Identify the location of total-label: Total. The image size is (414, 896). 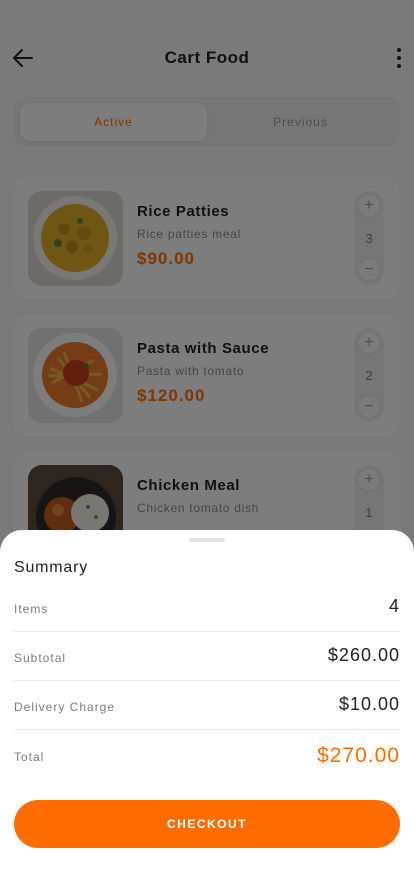
(29, 757).